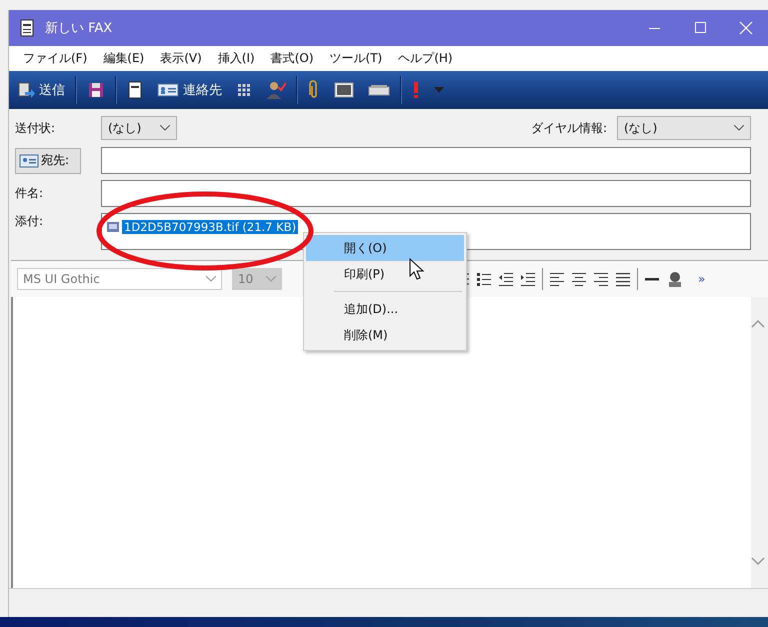 The image size is (768, 627). Describe the element at coordinates (139, 128) in the screenshot. I see `cover-page-dropdown: (なし)` at that location.